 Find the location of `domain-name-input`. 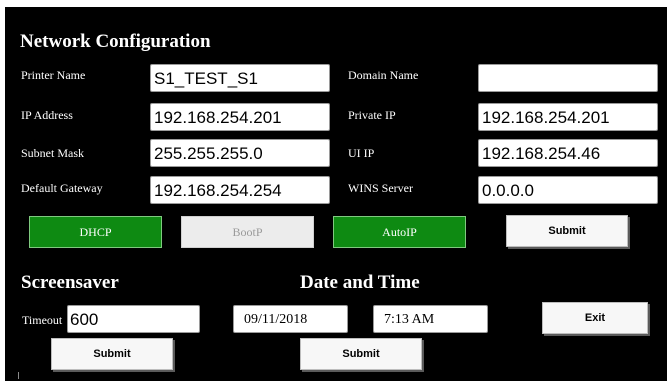

domain-name-input is located at coordinates (568, 78).